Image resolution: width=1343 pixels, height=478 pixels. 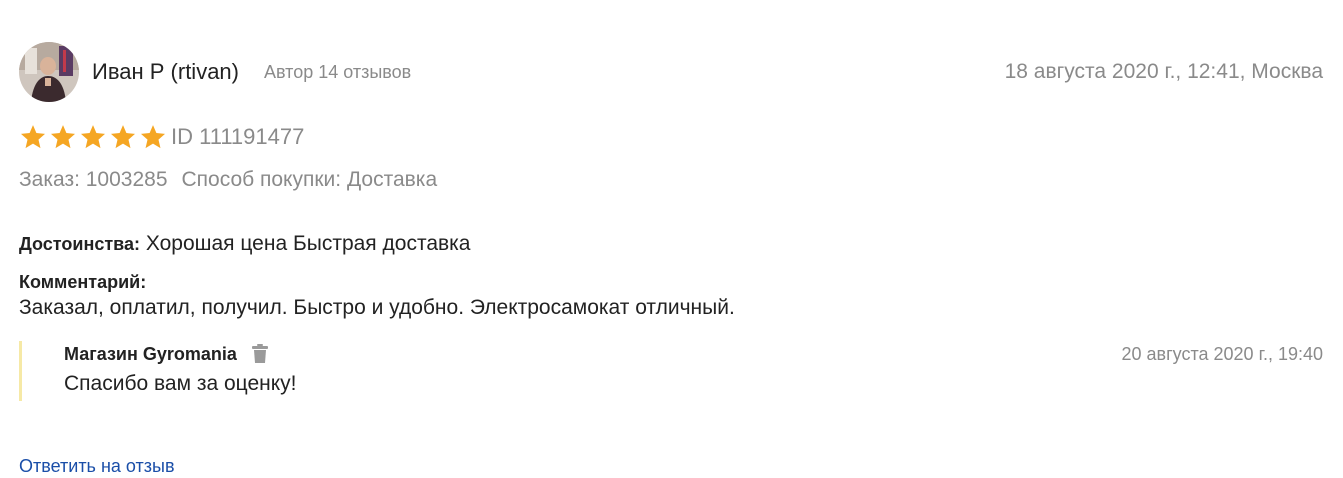 What do you see at coordinates (20, 371) in the screenshot?
I see `reply-accent-bar` at bounding box center [20, 371].